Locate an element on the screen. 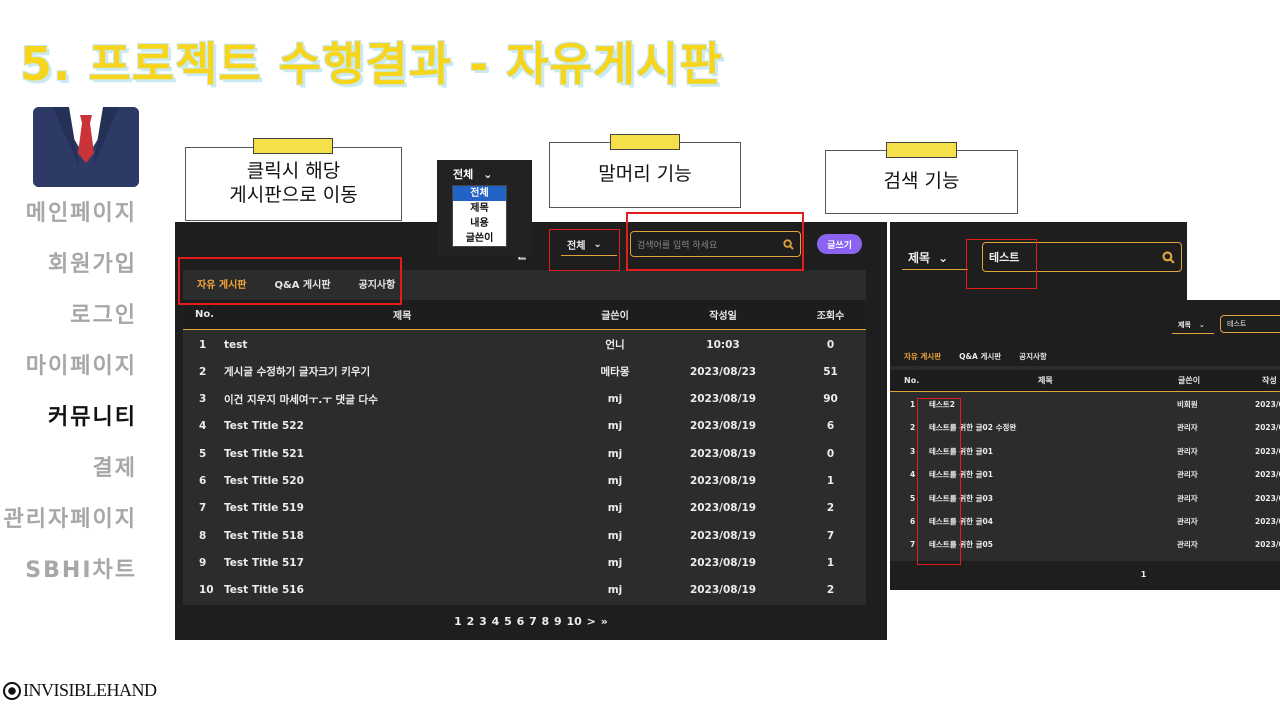 The height and width of the screenshot is (720, 1280). sidebar-item-payment: 결제 is located at coordinates (70, 476).